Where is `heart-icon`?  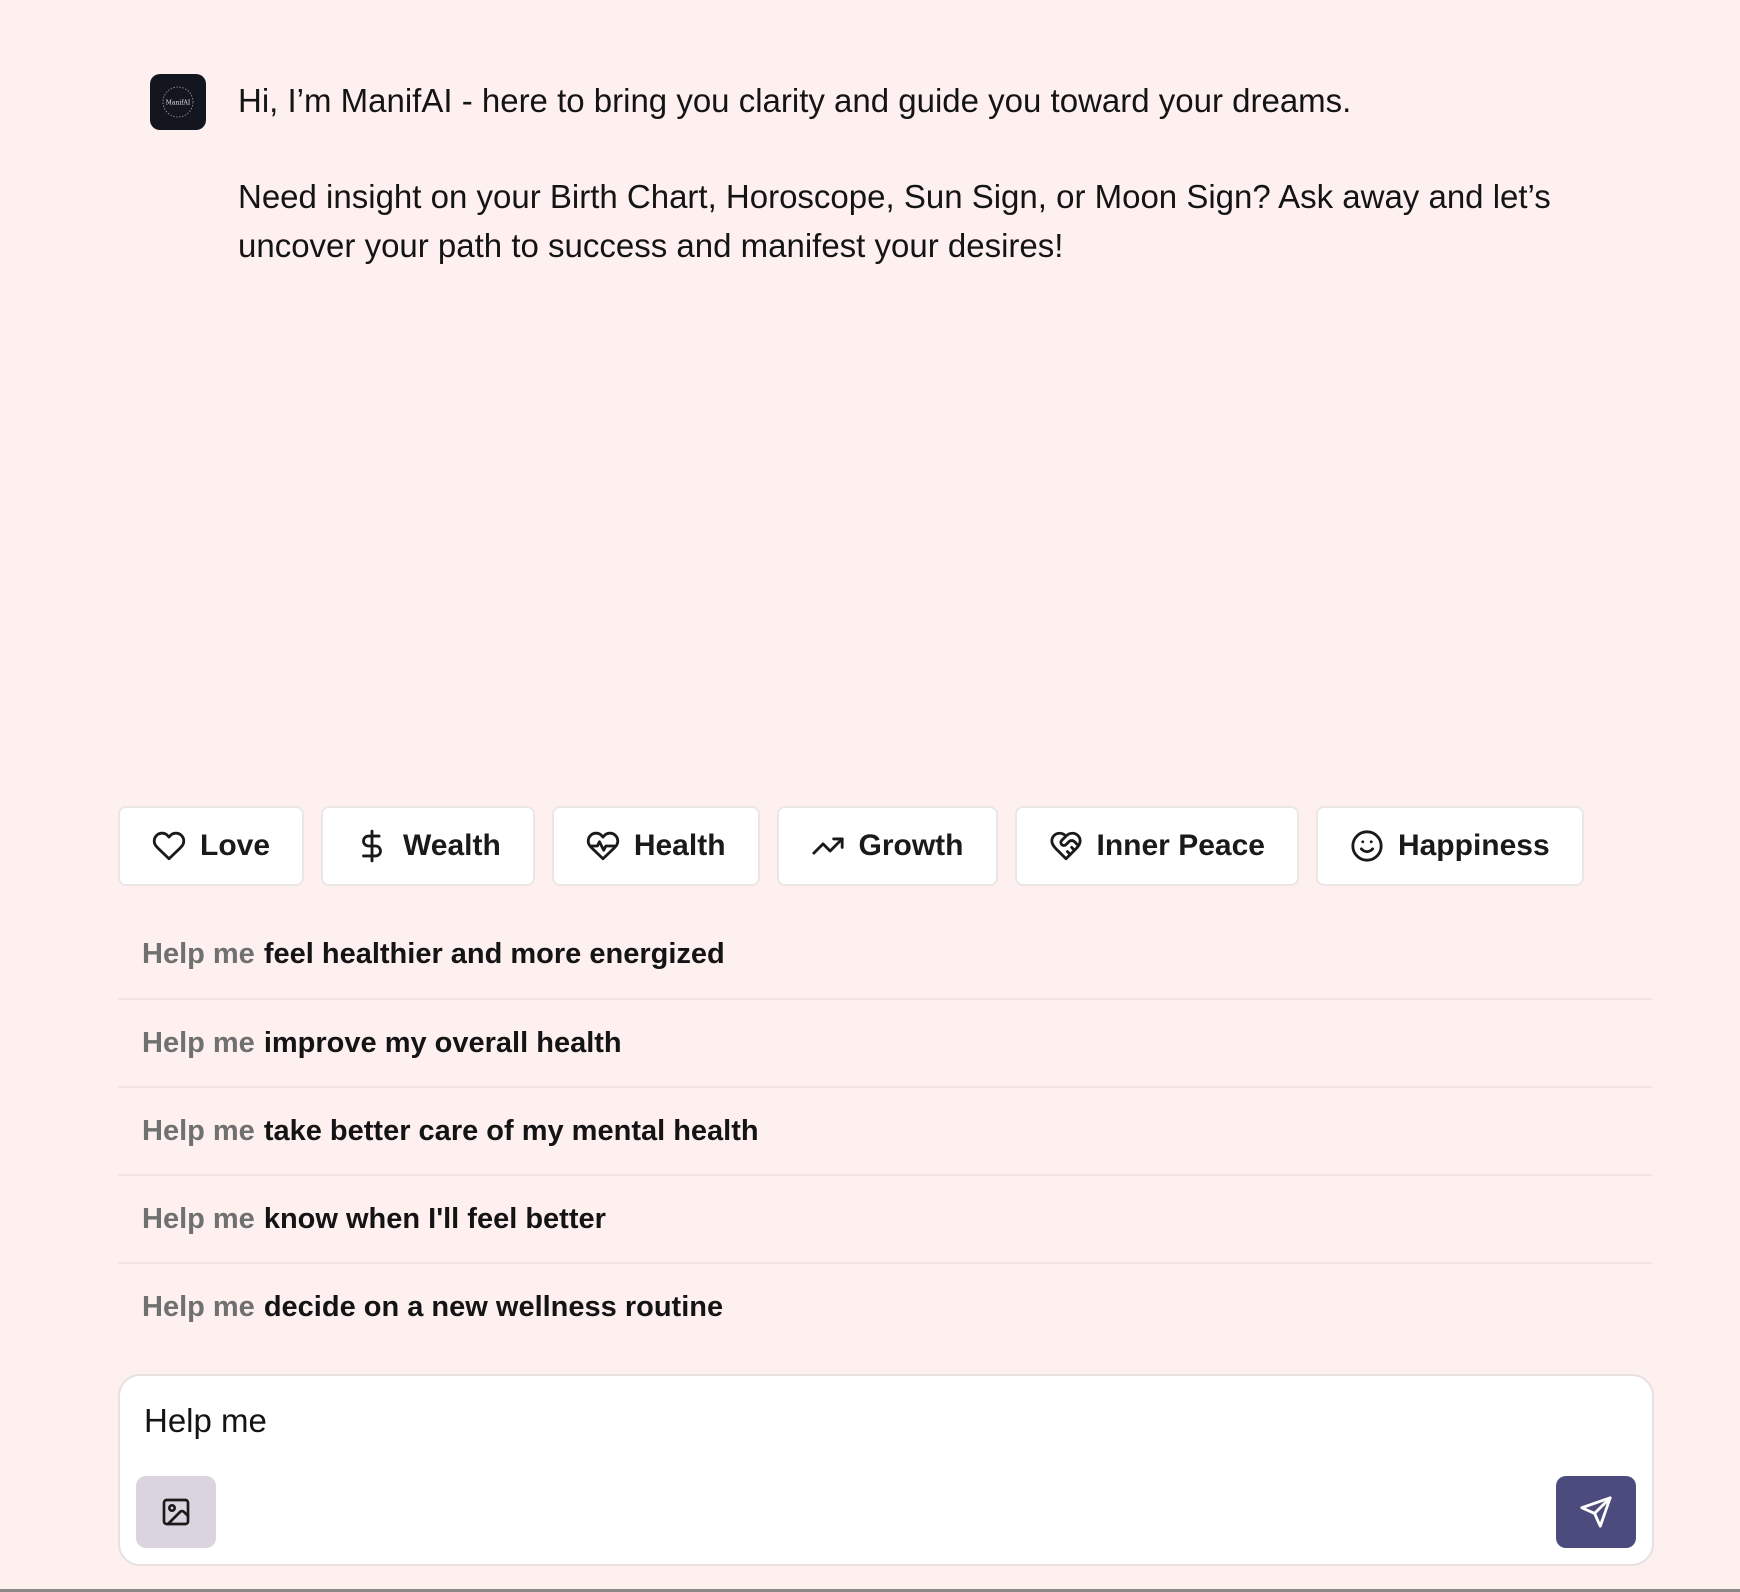
heart-icon is located at coordinates (169, 846).